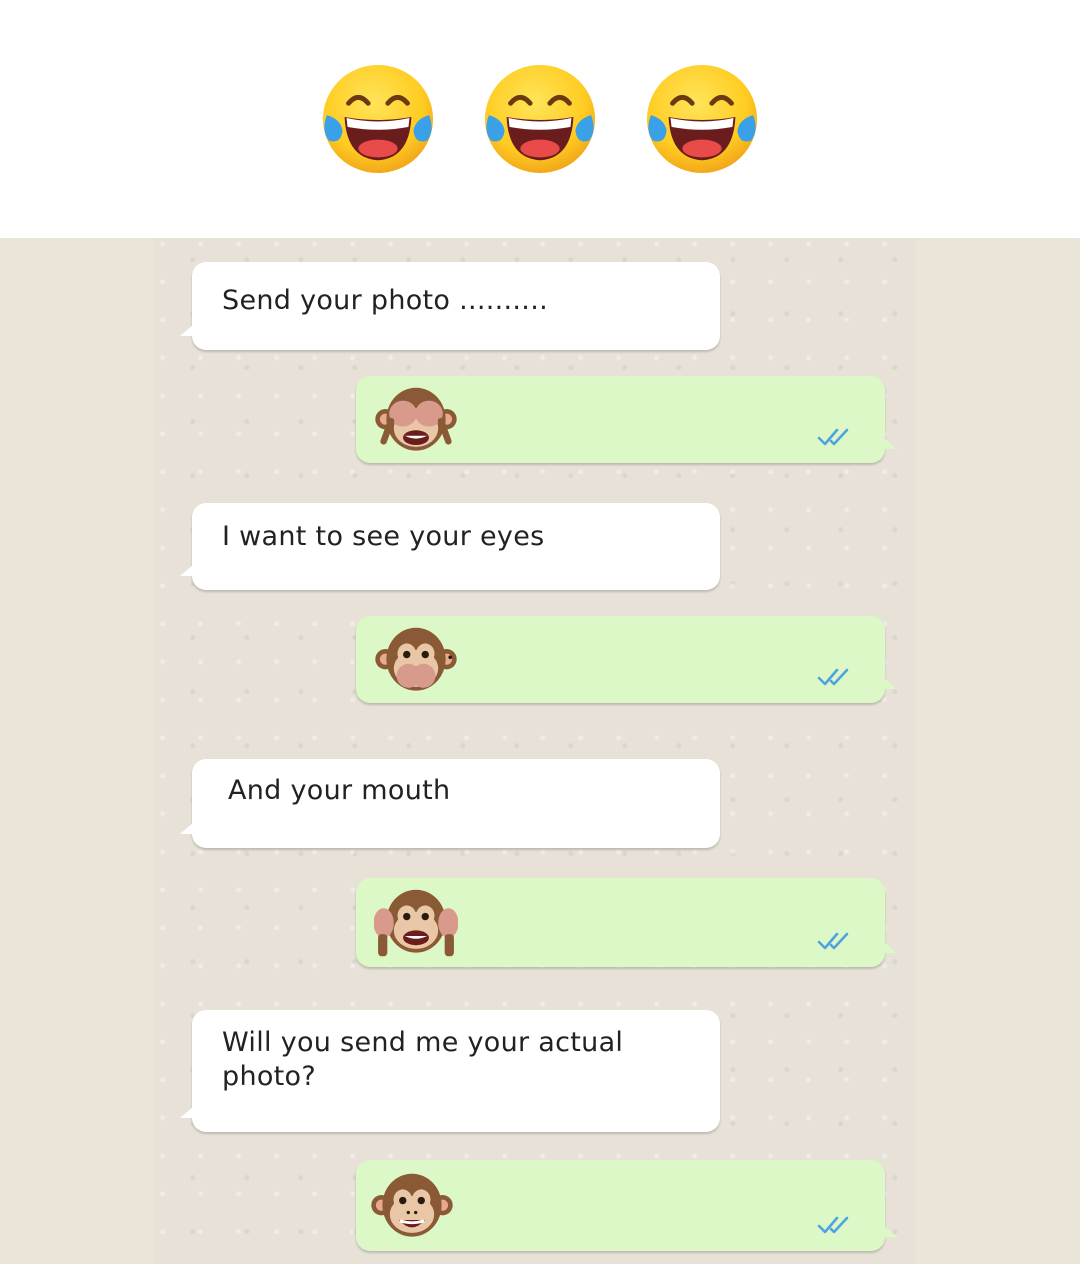 The width and height of the screenshot is (1080, 1264). I want to click on monkey-face-icon, so click(412, 1207).